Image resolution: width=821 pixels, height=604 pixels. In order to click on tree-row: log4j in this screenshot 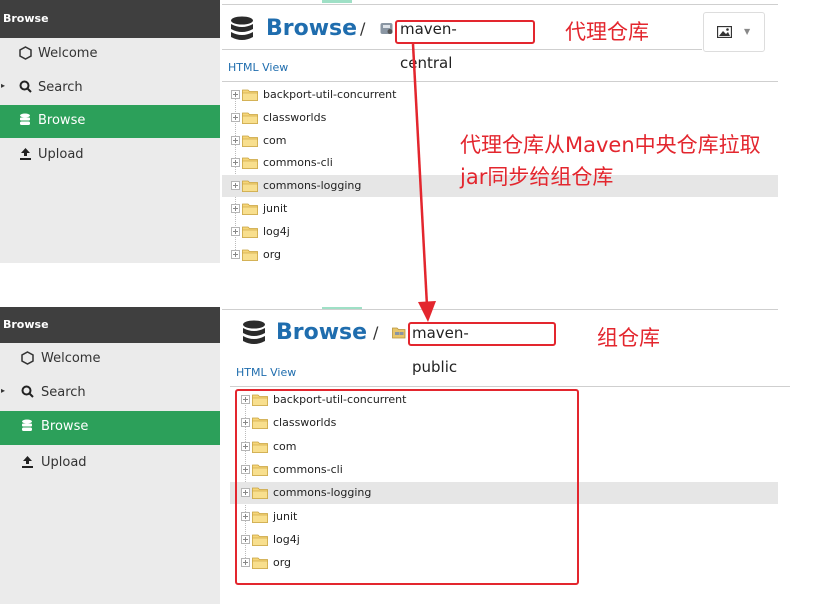, I will do `click(500, 232)`.